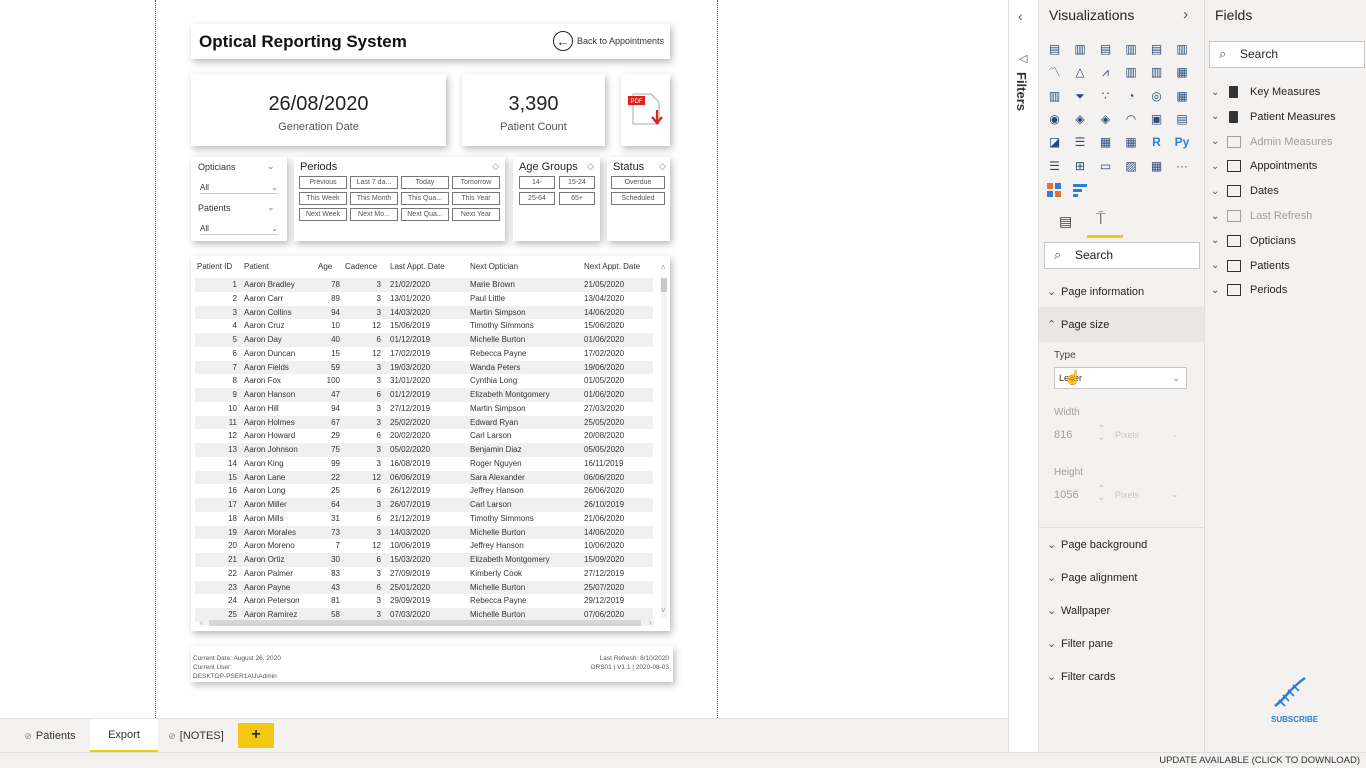 Image resolution: width=1366 pixels, height=768 pixels. What do you see at coordinates (1156, 72) in the screenshot?
I see `line-clustered-column-icon: ▥` at bounding box center [1156, 72].